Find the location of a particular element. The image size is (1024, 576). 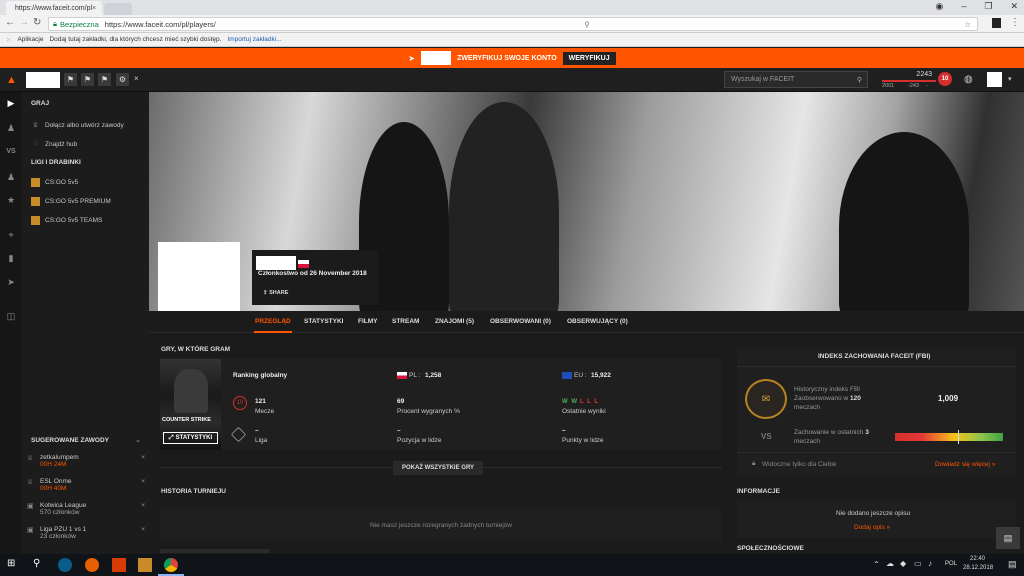

star-icon: ★ is located at coordinates (11, 201).